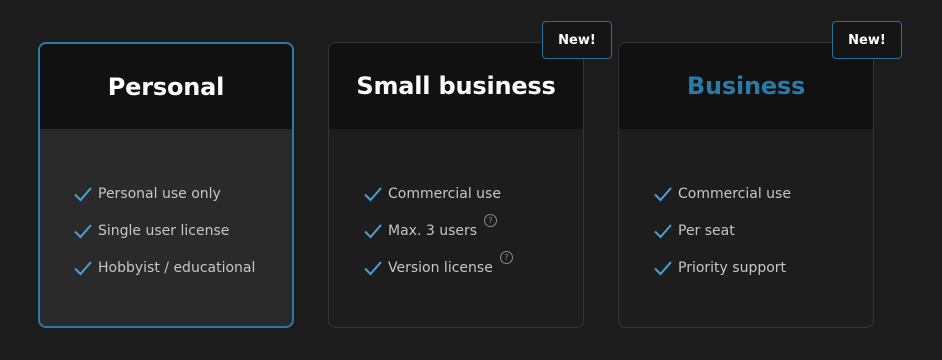 This screenshot has height=360, width=942. I want to click on feature-item: Hobbyist / educational, so click(164, 275).